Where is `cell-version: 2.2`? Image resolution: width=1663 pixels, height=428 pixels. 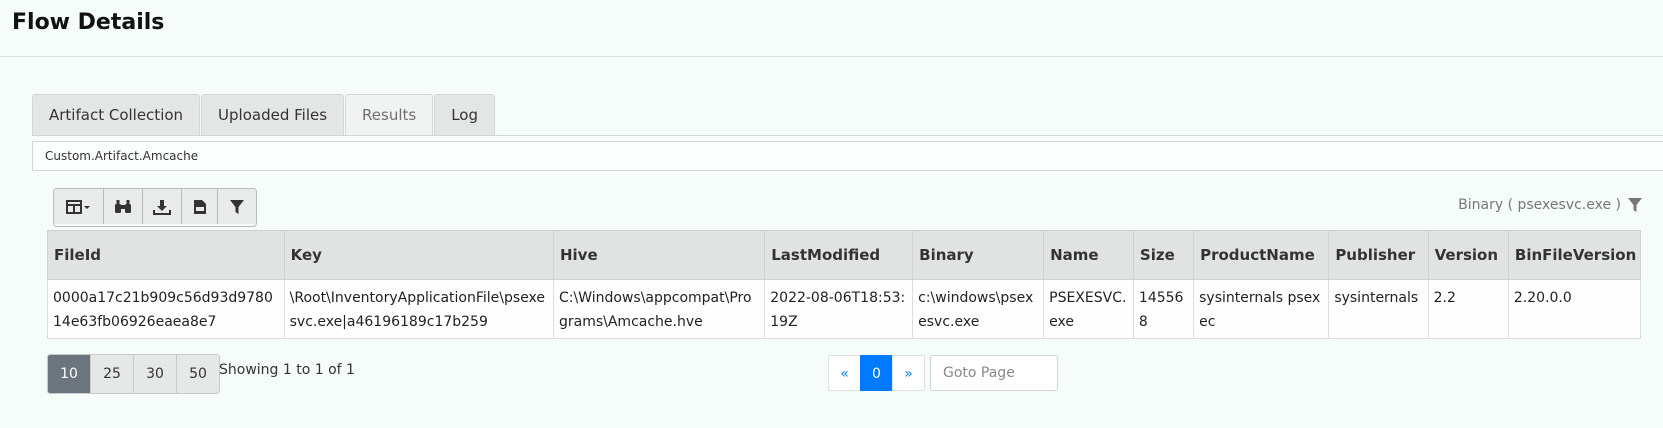
cell-version: 2.2 is located at coordinates (1468, 309).